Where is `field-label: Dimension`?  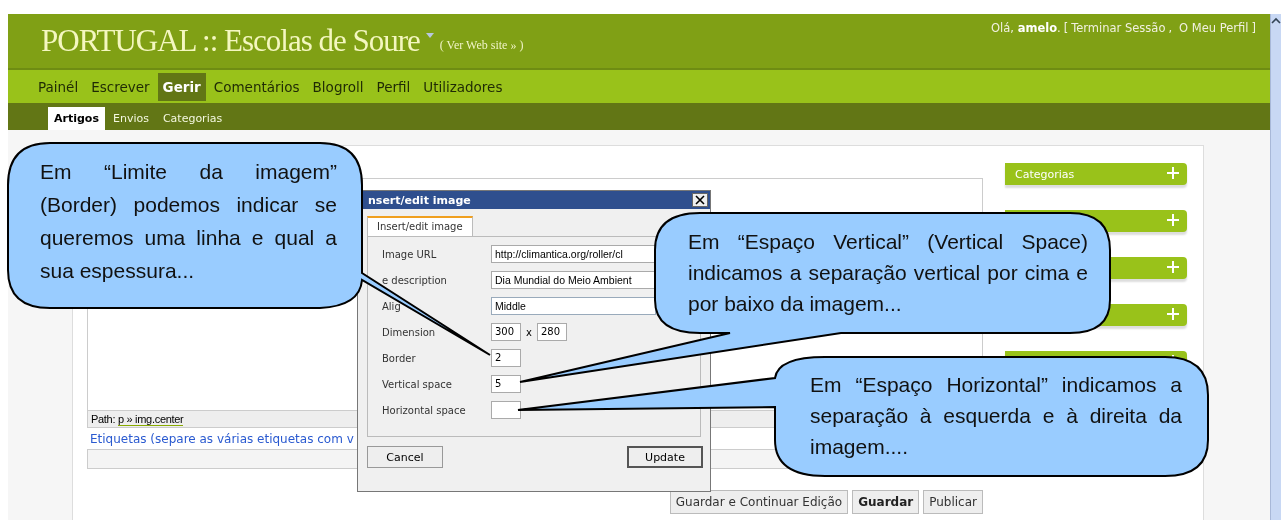
field-label: Dimension is located at coordinates (409, 332).